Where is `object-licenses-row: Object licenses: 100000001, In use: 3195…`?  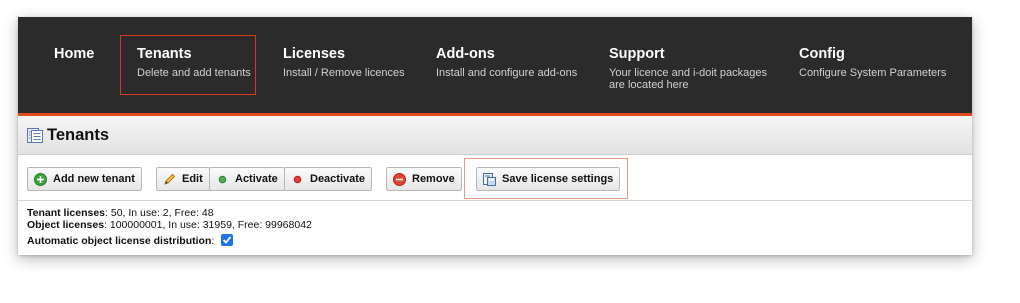 object-licenses-row: Object licenses: 100000001, In use: 3195… is located at coordinates (169, 225).